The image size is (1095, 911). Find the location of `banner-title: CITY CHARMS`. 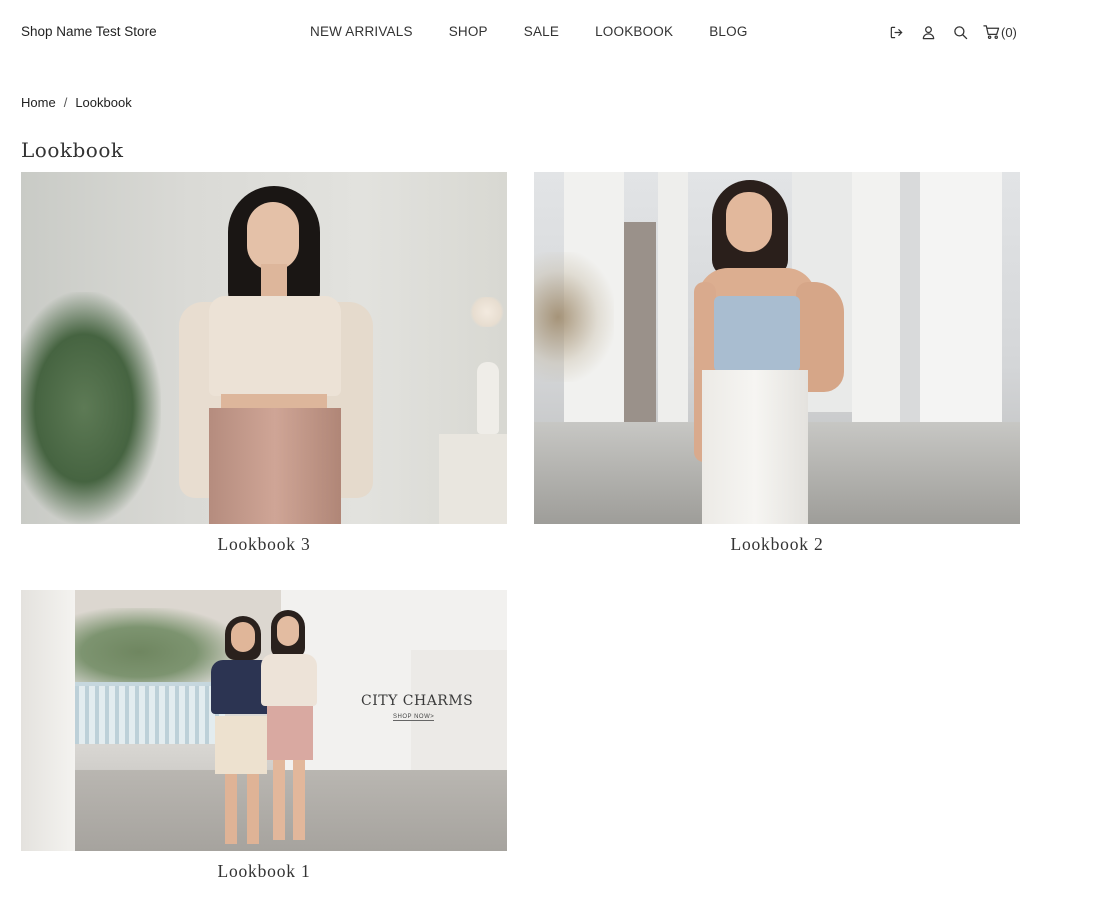

banner-title: CITY CHARMS is located at coordinates (417, 701).